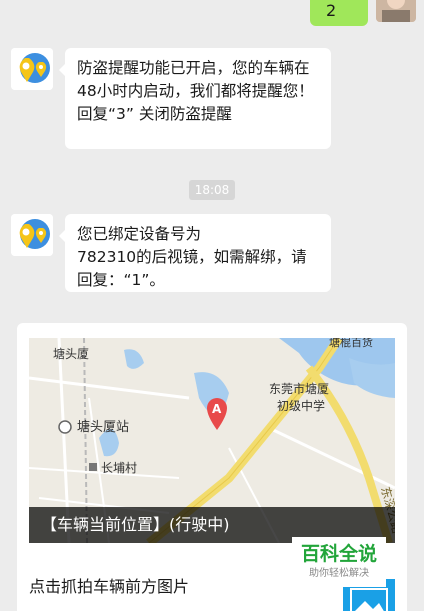 The image size is (424, 611). I want to click on map-label-place: 塘头厦, so click(71, 353).